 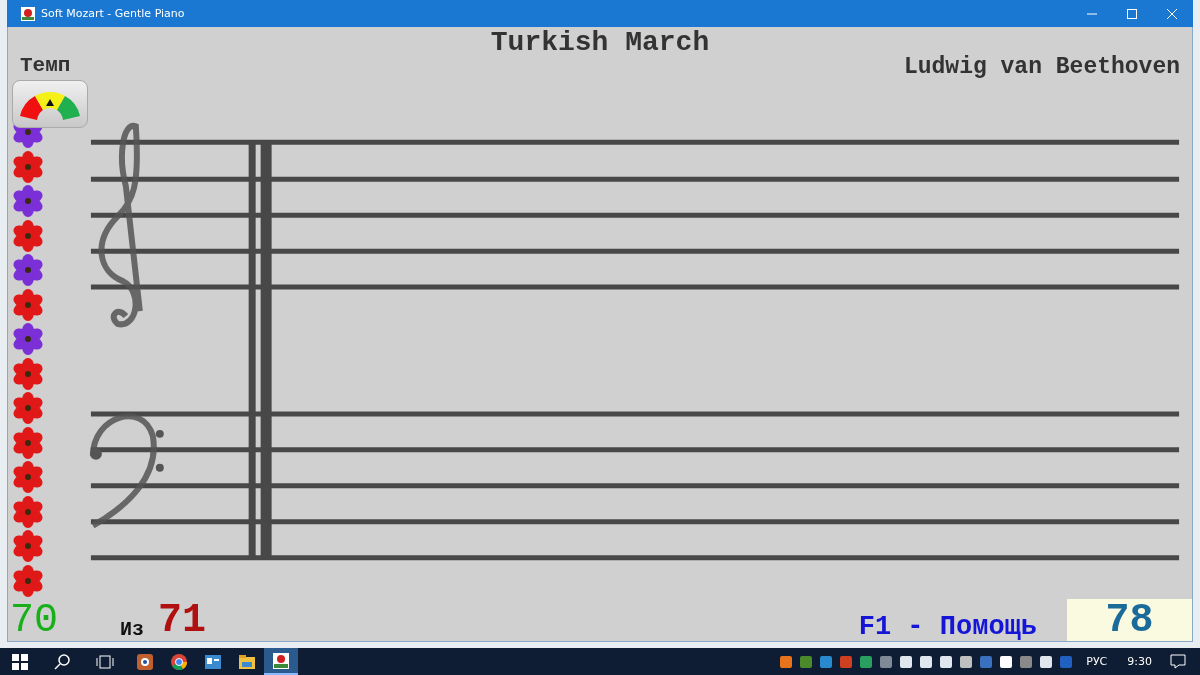 I want to click on of-label: Из, so click(x=132, y=629).